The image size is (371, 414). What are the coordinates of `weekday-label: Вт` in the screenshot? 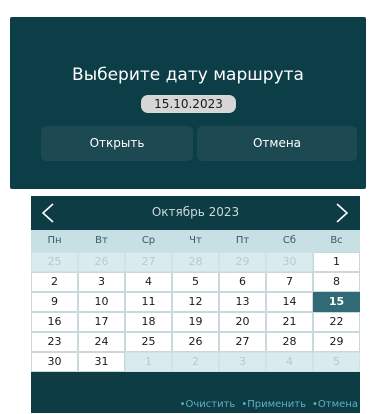 It's located at (101, 240).